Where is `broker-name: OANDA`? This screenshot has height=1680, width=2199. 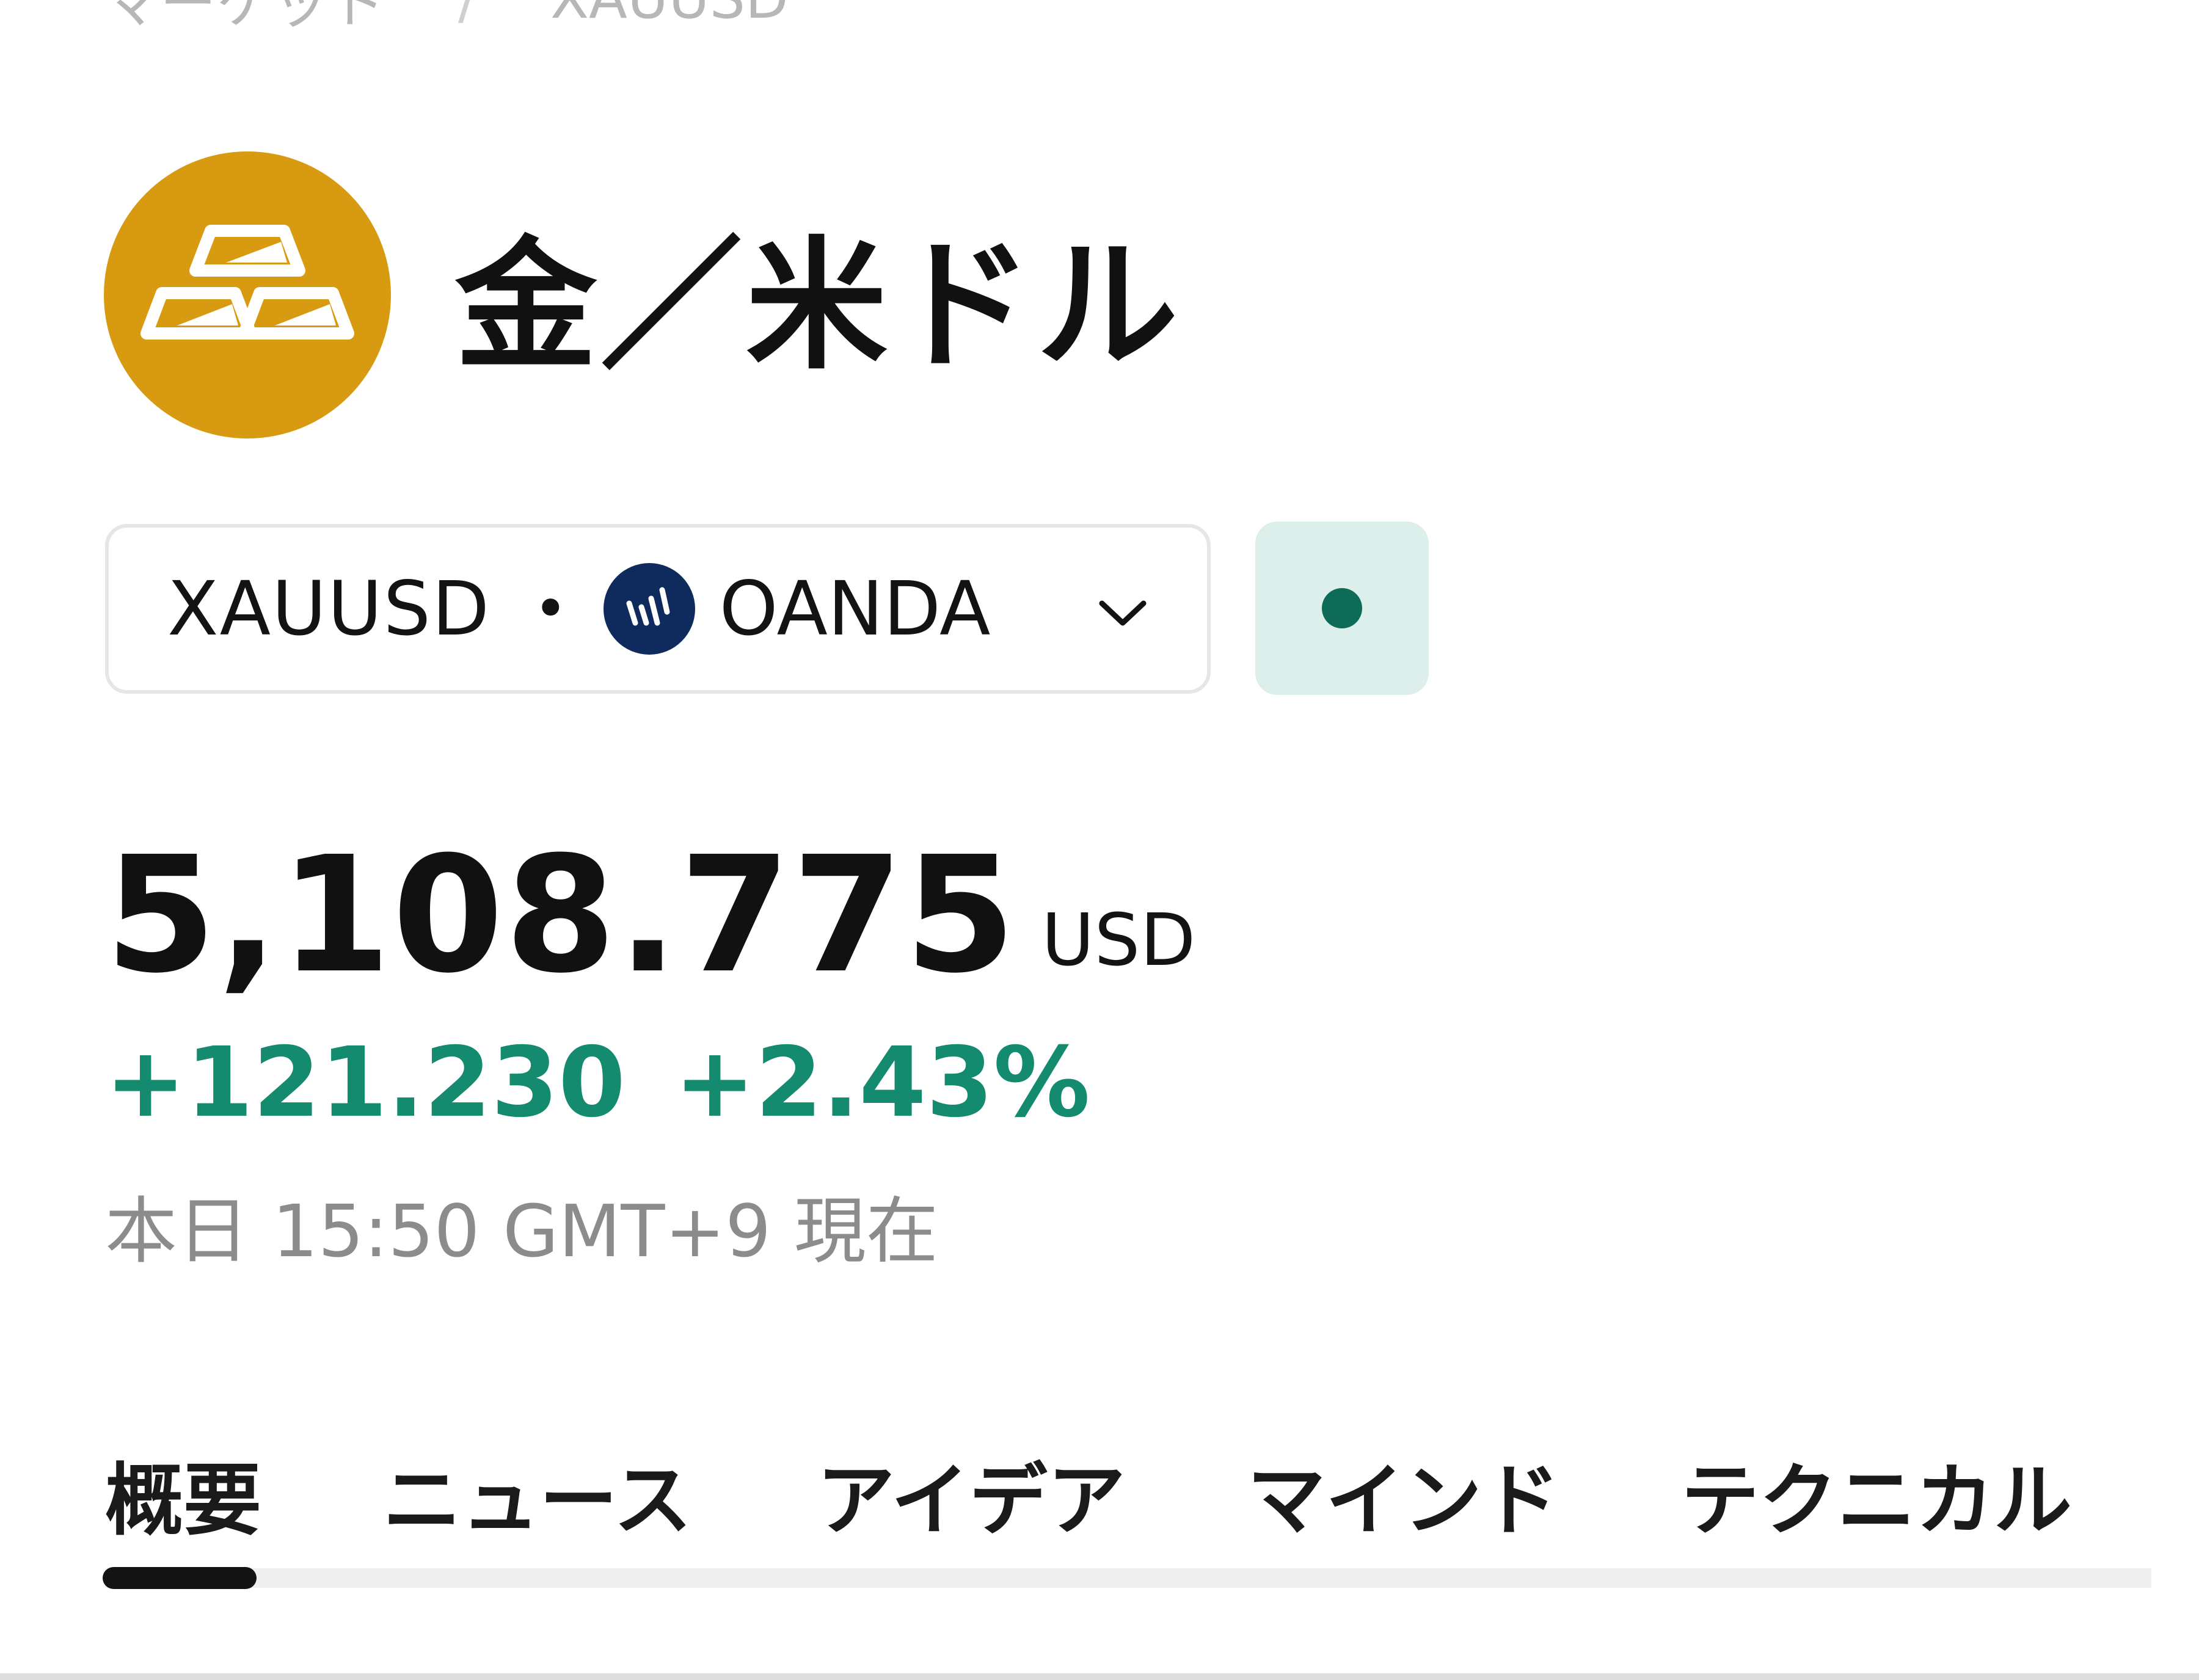
broker-name: OANDA is located at coordinates (855, 608).